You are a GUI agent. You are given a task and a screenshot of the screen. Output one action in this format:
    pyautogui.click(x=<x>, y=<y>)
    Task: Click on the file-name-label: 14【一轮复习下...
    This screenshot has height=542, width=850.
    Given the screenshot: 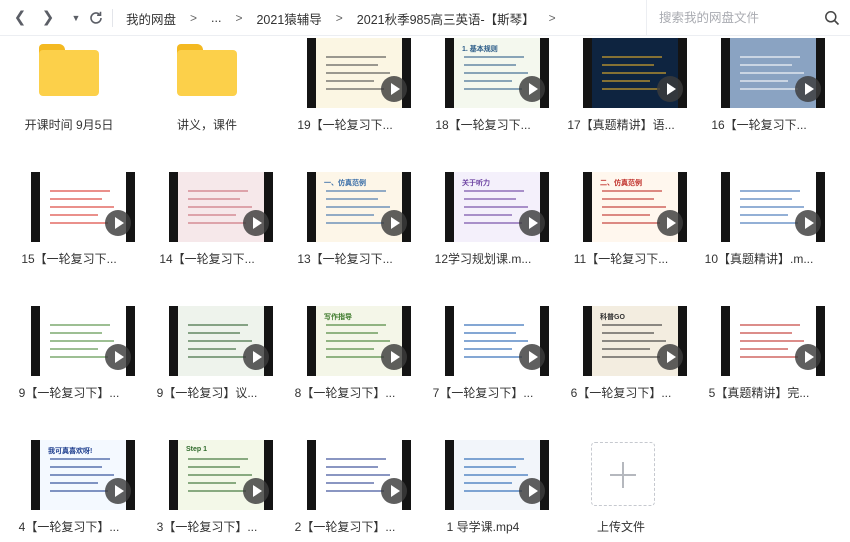 What is the action you would take?
    pyautogui.click(x=207, y=259)
    